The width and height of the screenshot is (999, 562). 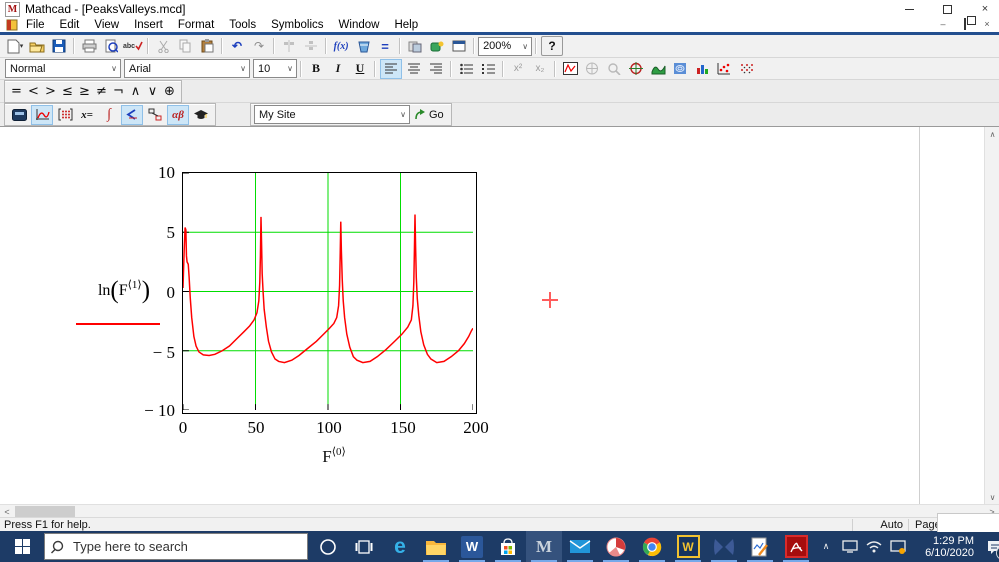 I want to click on italic-button: I, so click(x=338, y=69).